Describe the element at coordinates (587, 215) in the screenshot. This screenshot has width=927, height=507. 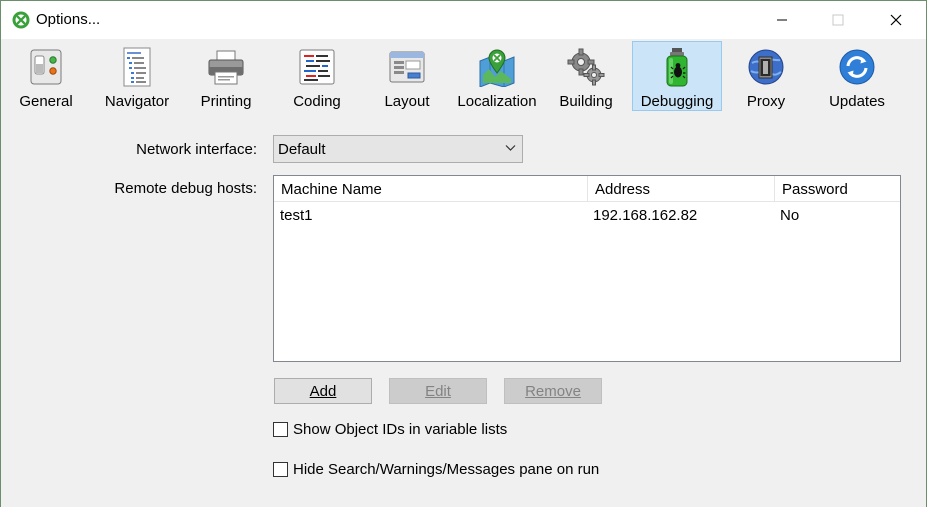
I see `table-row: test1 192.168.162.82 No` at that location.